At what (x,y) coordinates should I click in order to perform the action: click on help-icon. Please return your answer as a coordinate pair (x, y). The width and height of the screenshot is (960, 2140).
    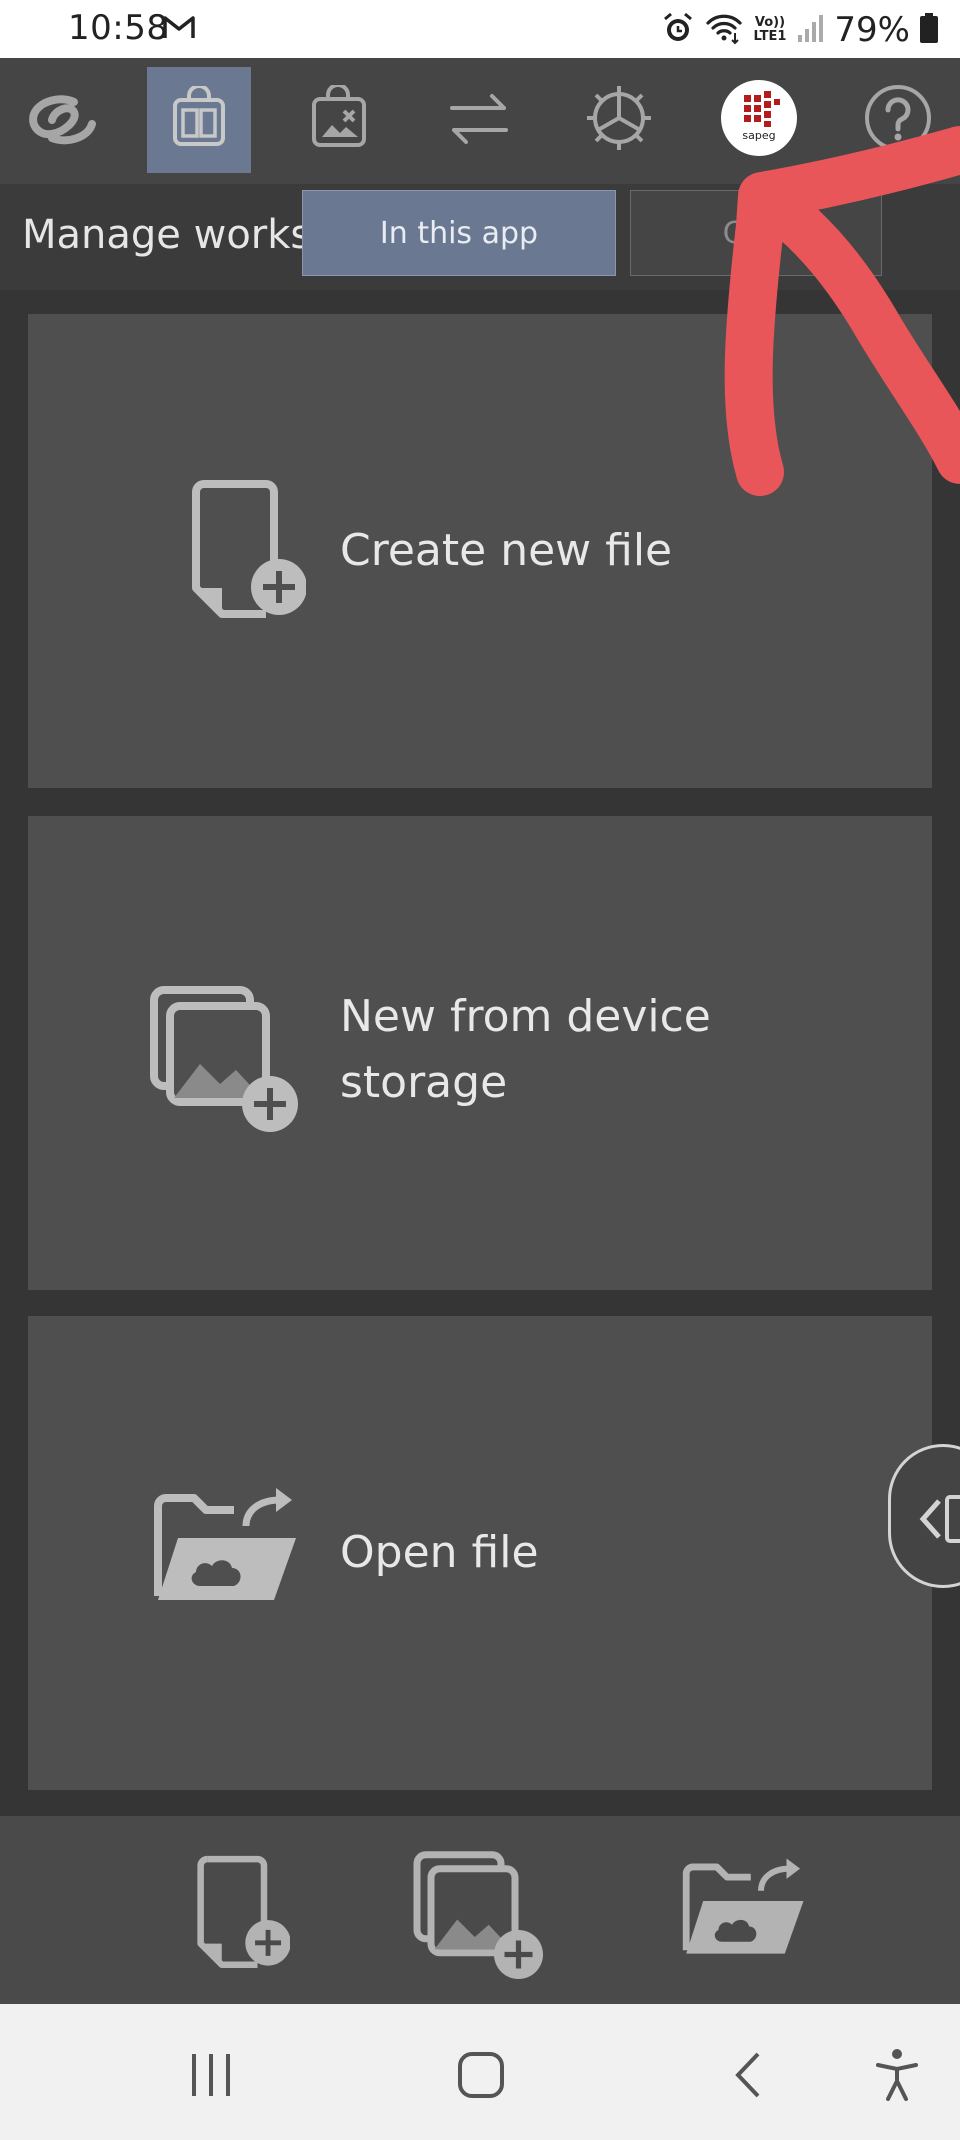
    Looking at the image, I should click on (898, 120).